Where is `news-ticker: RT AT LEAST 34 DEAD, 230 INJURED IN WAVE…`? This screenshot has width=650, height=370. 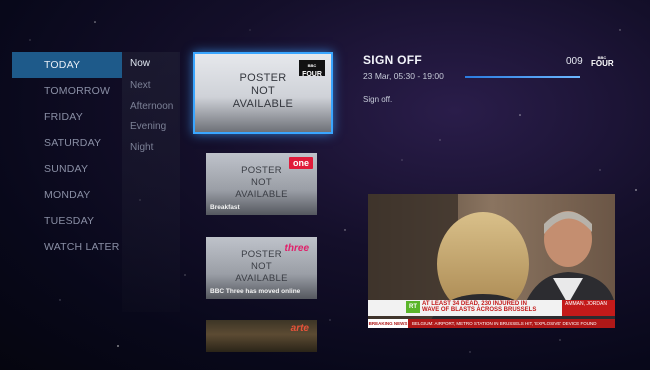 news-ticker: RT AT LEAST 34 DEAD, 230 INJURED IN WAVE… is located at coordinates (491, 313).